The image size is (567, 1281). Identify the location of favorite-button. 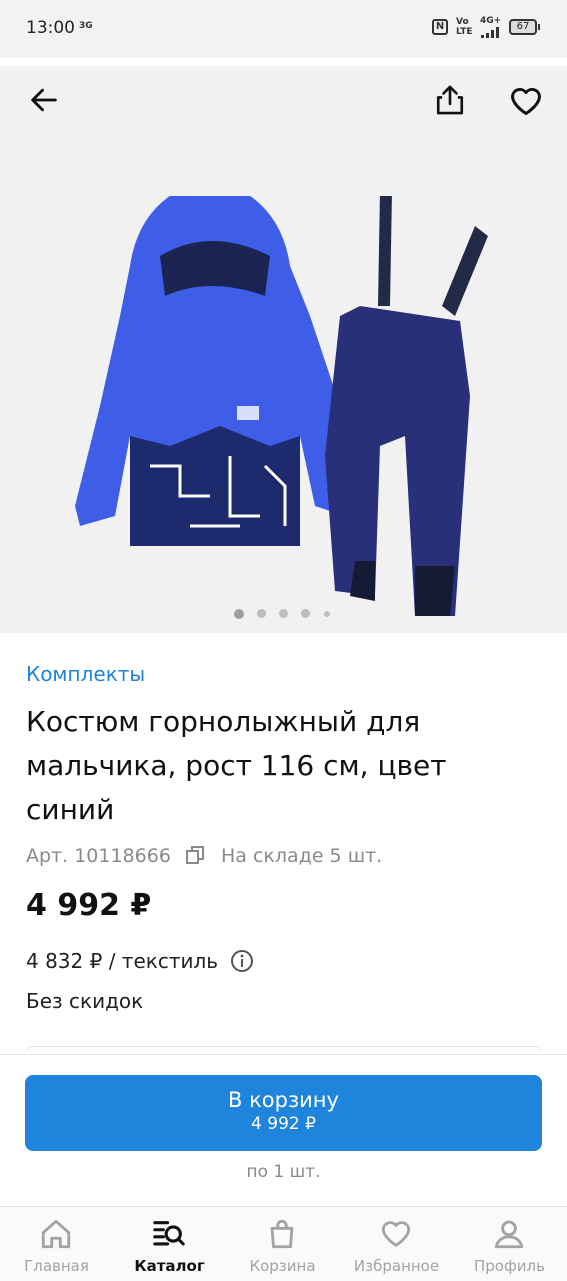
(526, 100).